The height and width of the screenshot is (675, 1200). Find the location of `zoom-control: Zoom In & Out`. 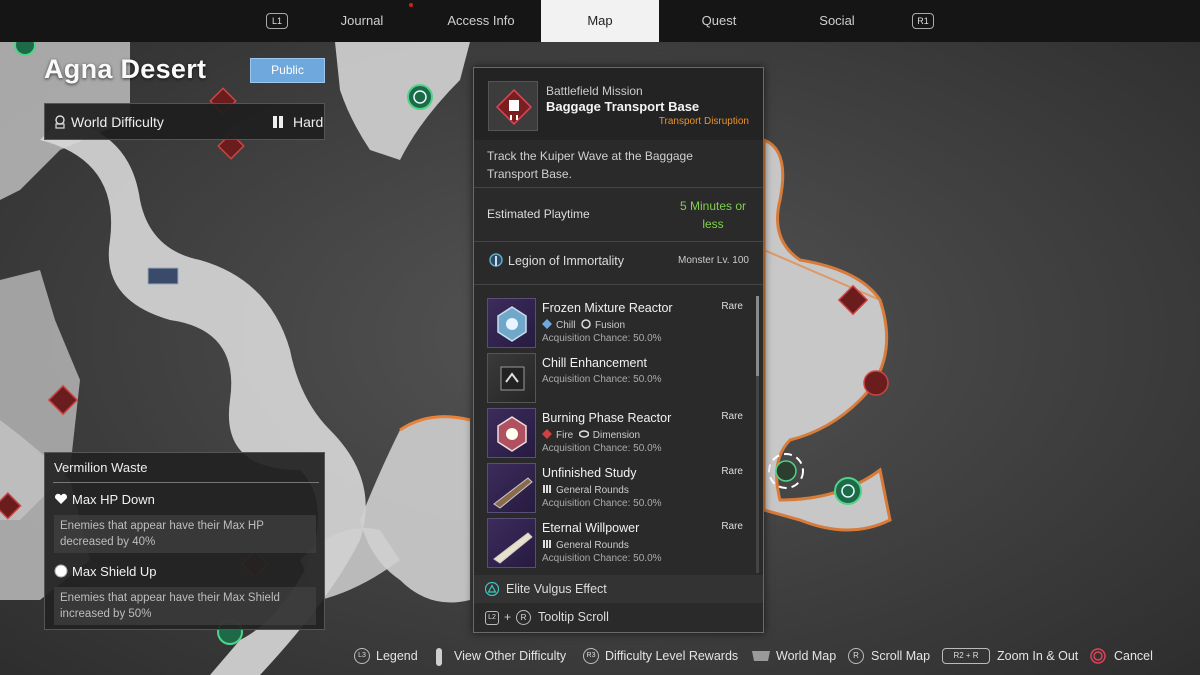

zoom-control: Zoom In & Out is located at coordinates (1037, 656).